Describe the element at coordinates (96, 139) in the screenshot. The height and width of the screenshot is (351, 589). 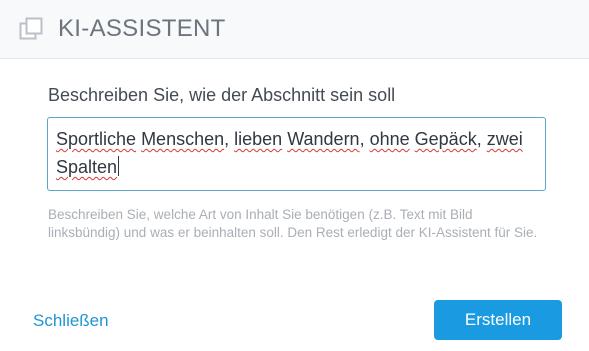
I see `input-word: Sportliche` at that location.